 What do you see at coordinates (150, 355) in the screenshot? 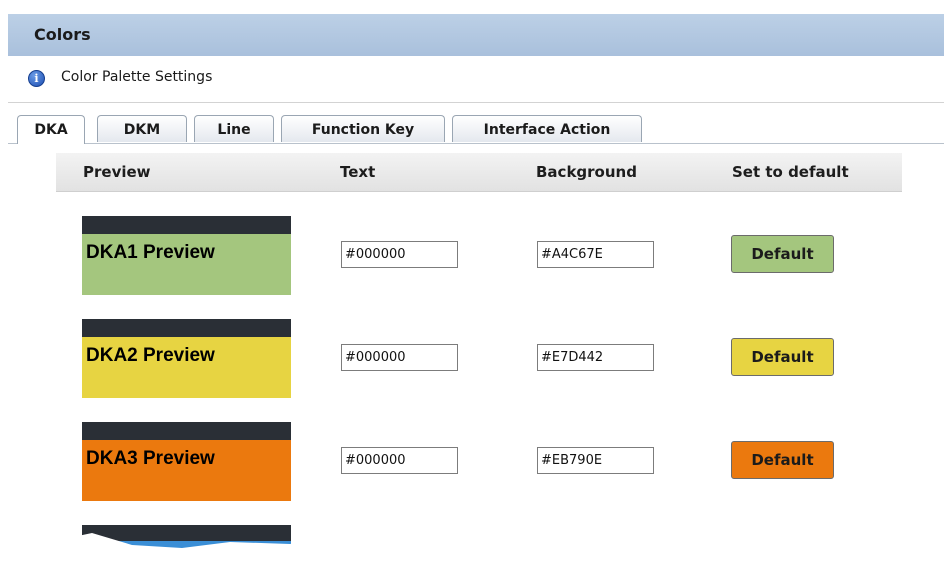
I see `preview-label: DKA2 Preview` at bounding box center [150, 355].